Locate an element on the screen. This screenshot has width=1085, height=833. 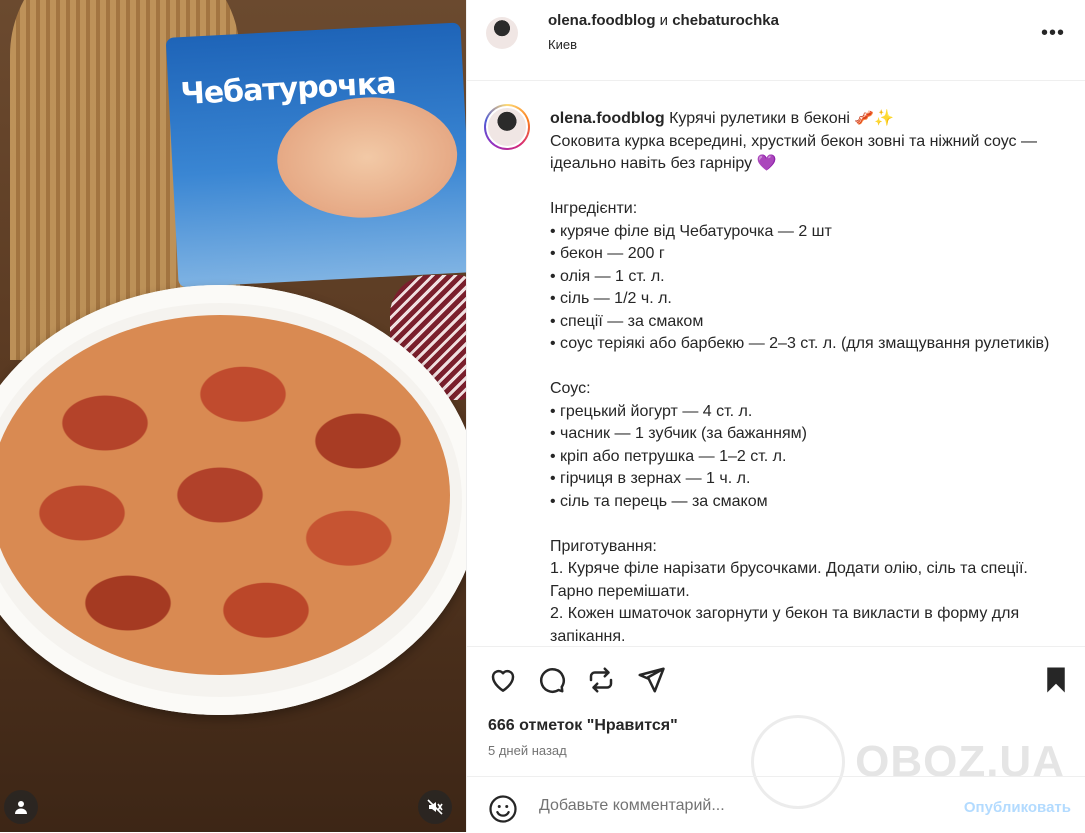
product-package: Чебатурочка is located at coordinates (315, 155).